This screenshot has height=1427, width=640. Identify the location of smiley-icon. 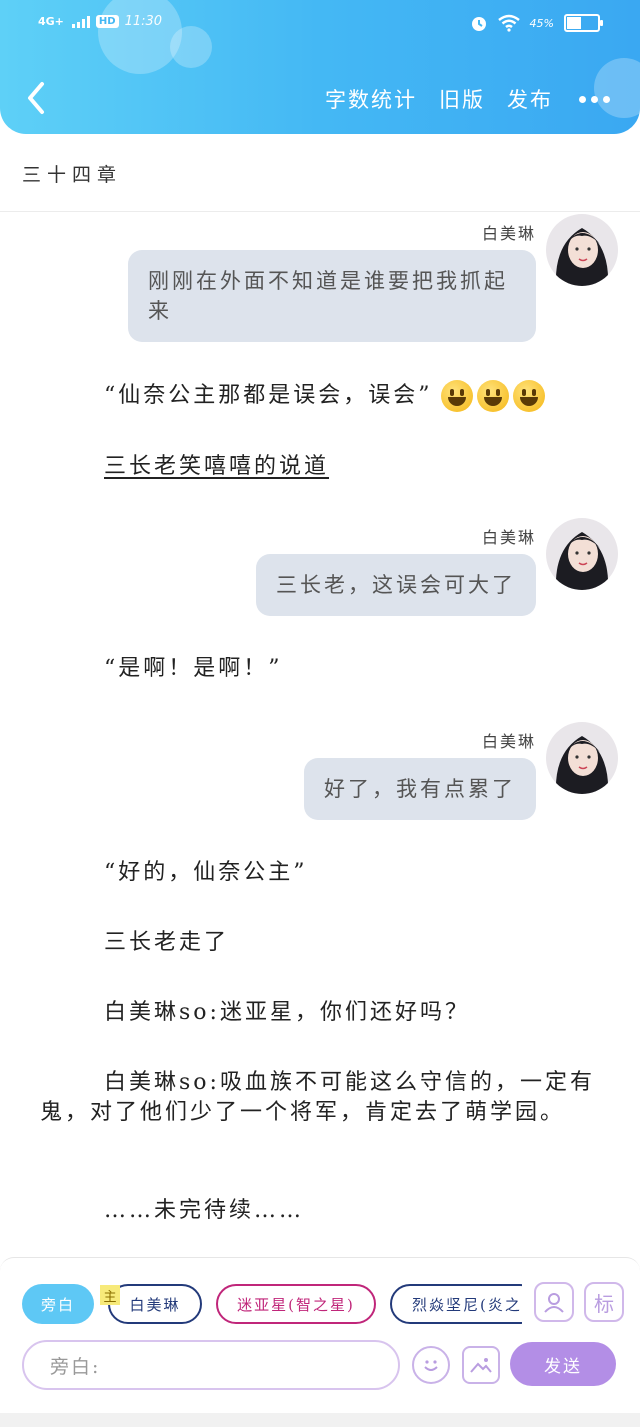
(431, 1365).